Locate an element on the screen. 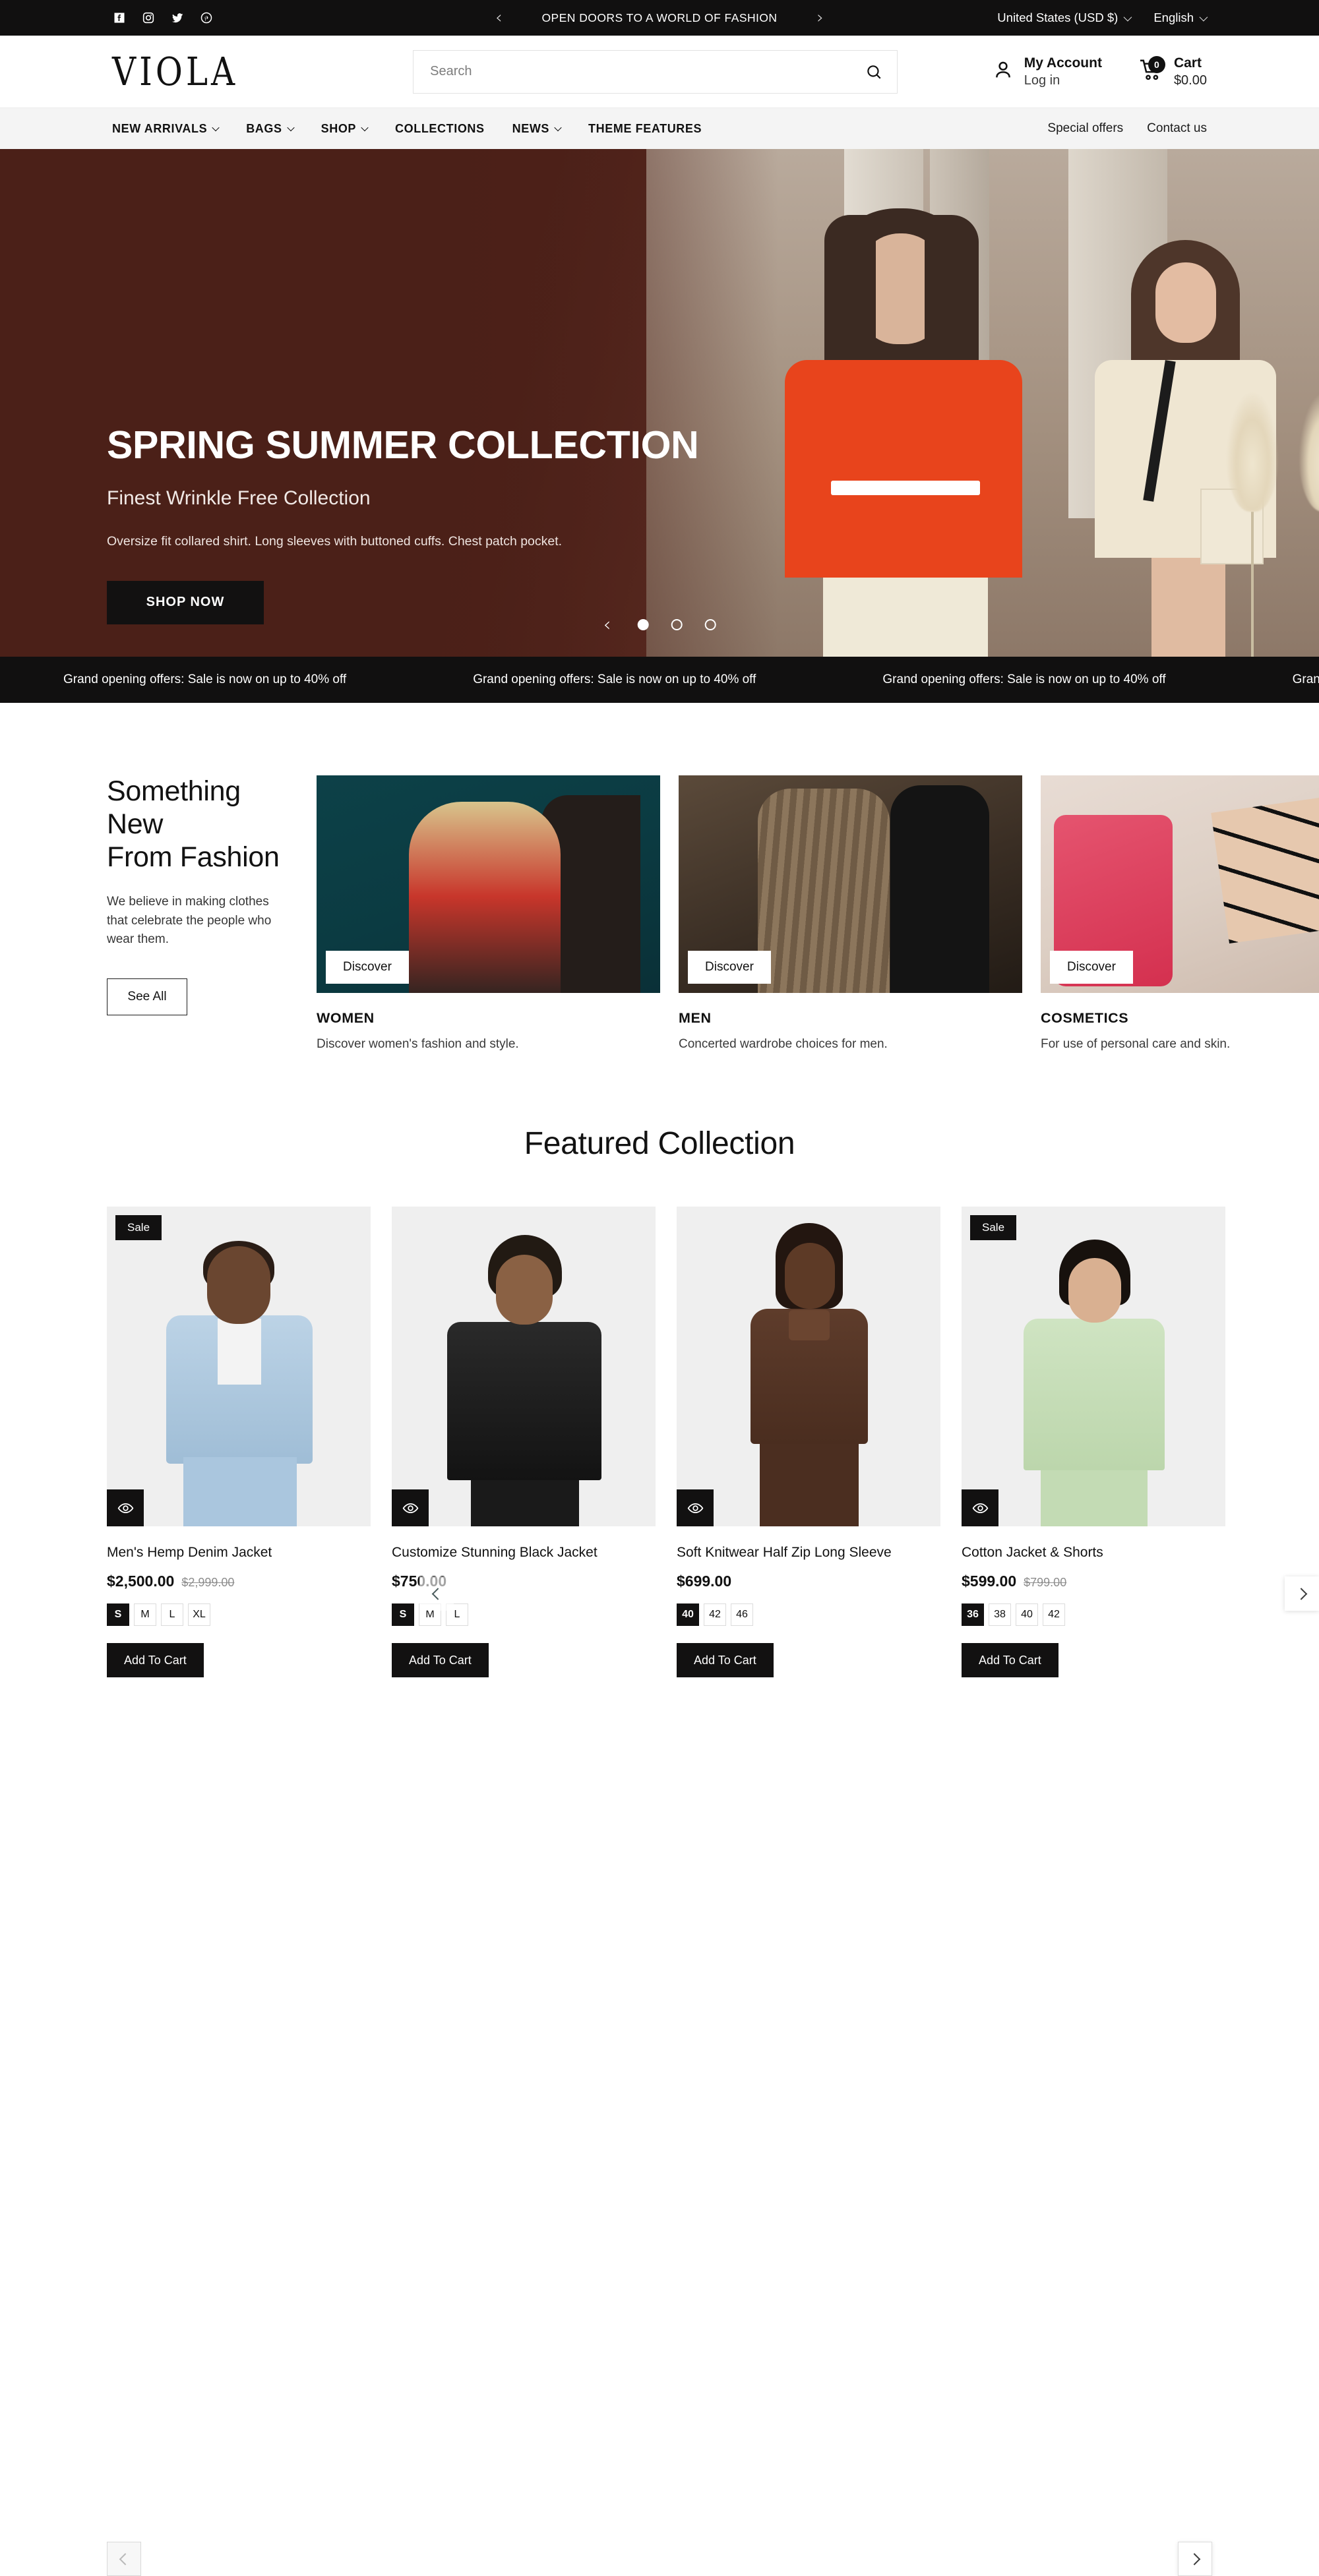  instagram-icon is located at coordinates (148, 18).